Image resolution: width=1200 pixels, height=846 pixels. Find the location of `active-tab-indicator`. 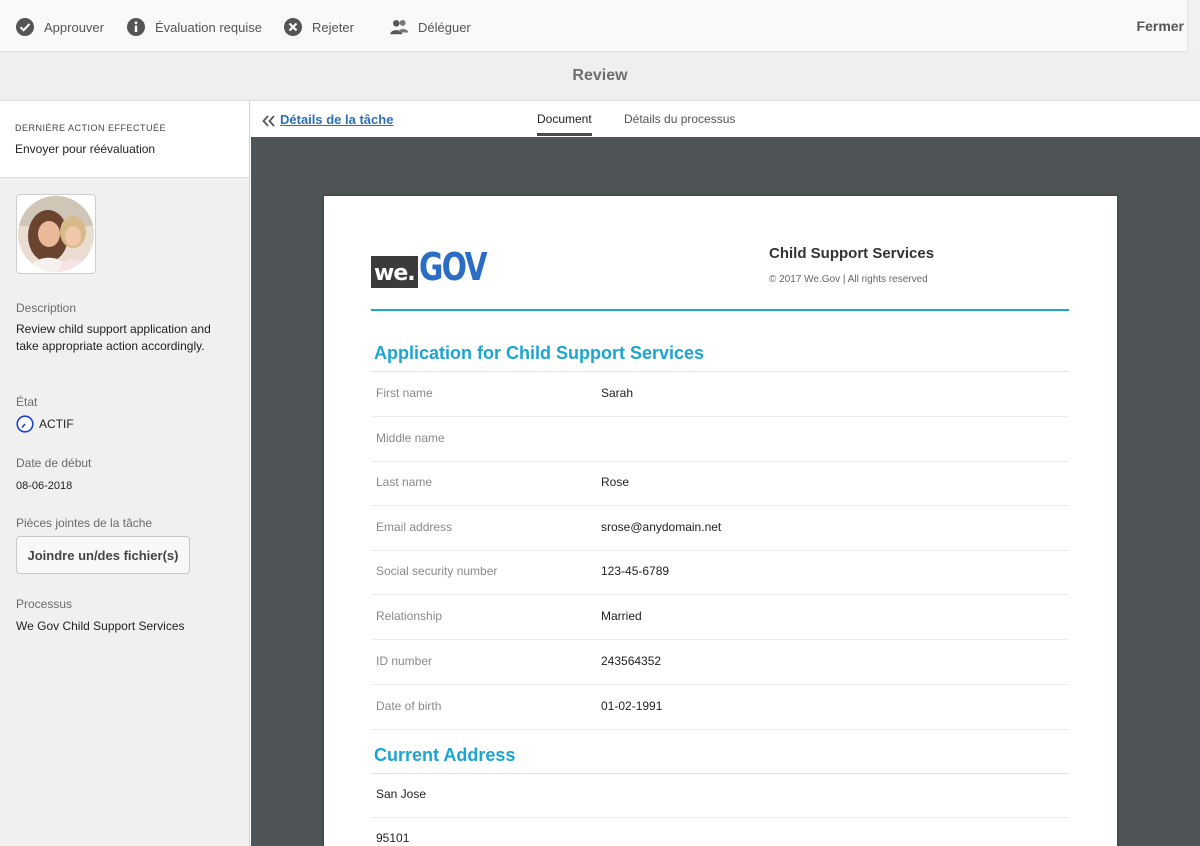

active-tab-indicator is located at coordinates (564, 134).